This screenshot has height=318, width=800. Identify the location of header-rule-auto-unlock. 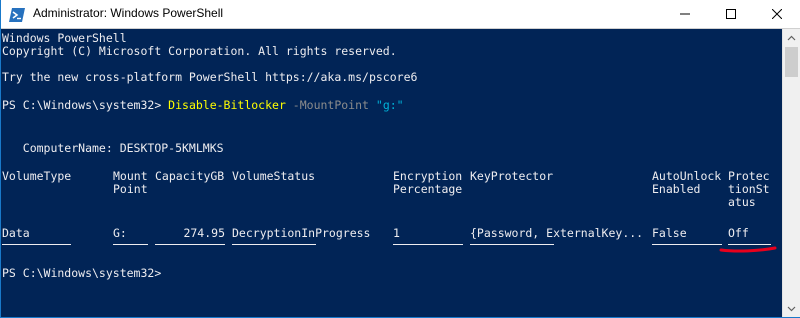
(687, 244).